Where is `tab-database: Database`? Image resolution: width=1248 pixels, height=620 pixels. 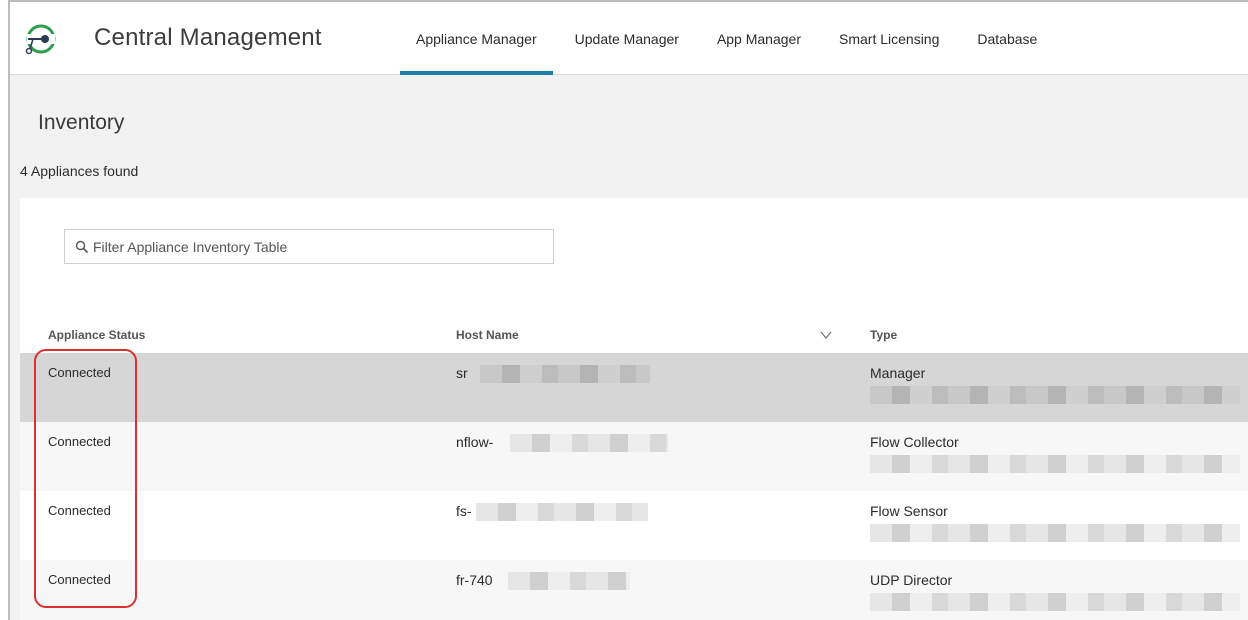 tab-database: Database is located at coordinates (1007, 38).